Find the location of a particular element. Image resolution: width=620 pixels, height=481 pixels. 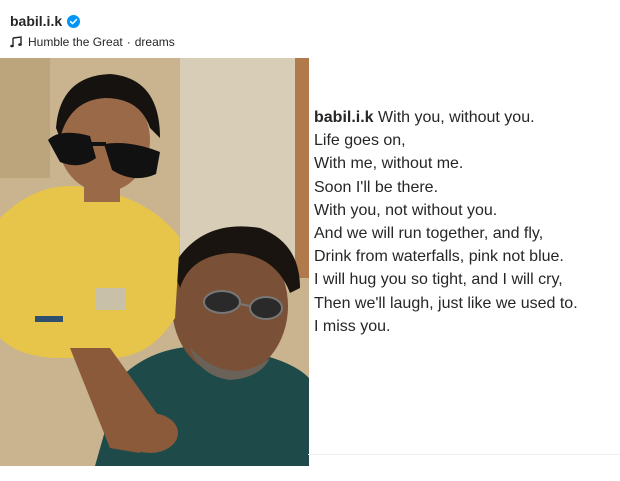

caption-line: With me, without me. is located at coordinates (389, 164).